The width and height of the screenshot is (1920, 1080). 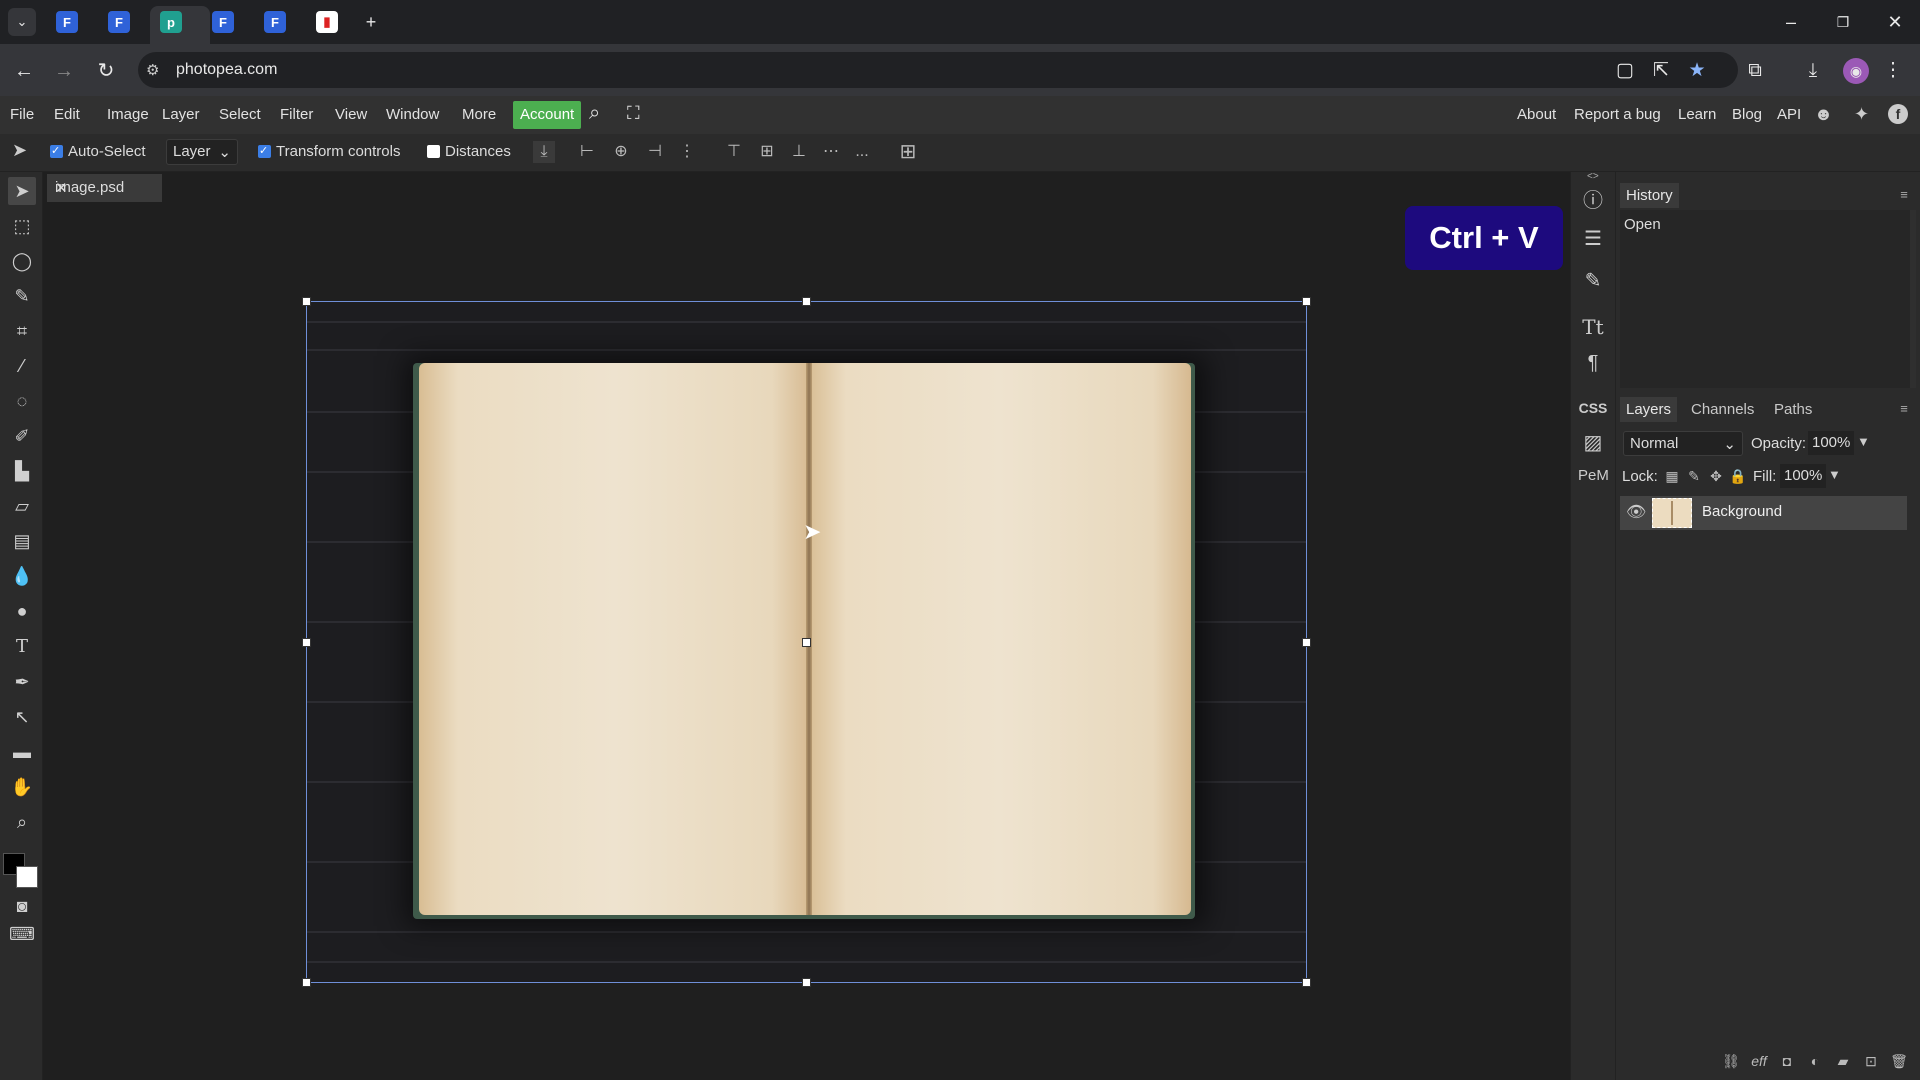 I want to click on tab-docs-1: F, so click(x=67, y=22).